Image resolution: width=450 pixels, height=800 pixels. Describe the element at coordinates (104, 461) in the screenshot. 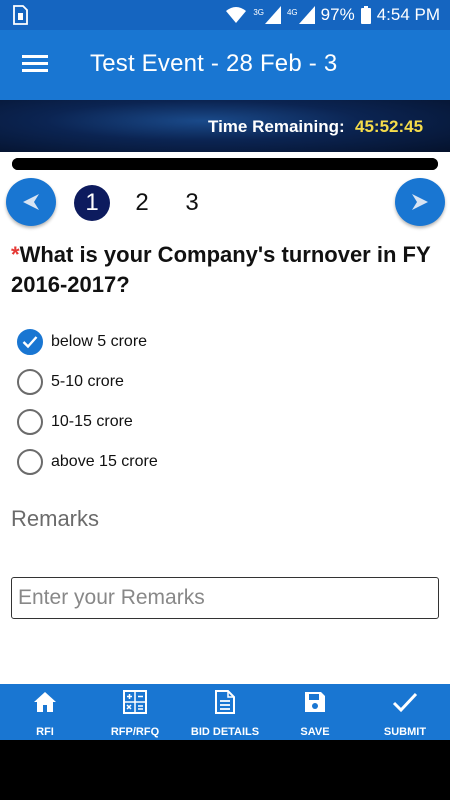

I see `option-label: above 15 crore` at that location.